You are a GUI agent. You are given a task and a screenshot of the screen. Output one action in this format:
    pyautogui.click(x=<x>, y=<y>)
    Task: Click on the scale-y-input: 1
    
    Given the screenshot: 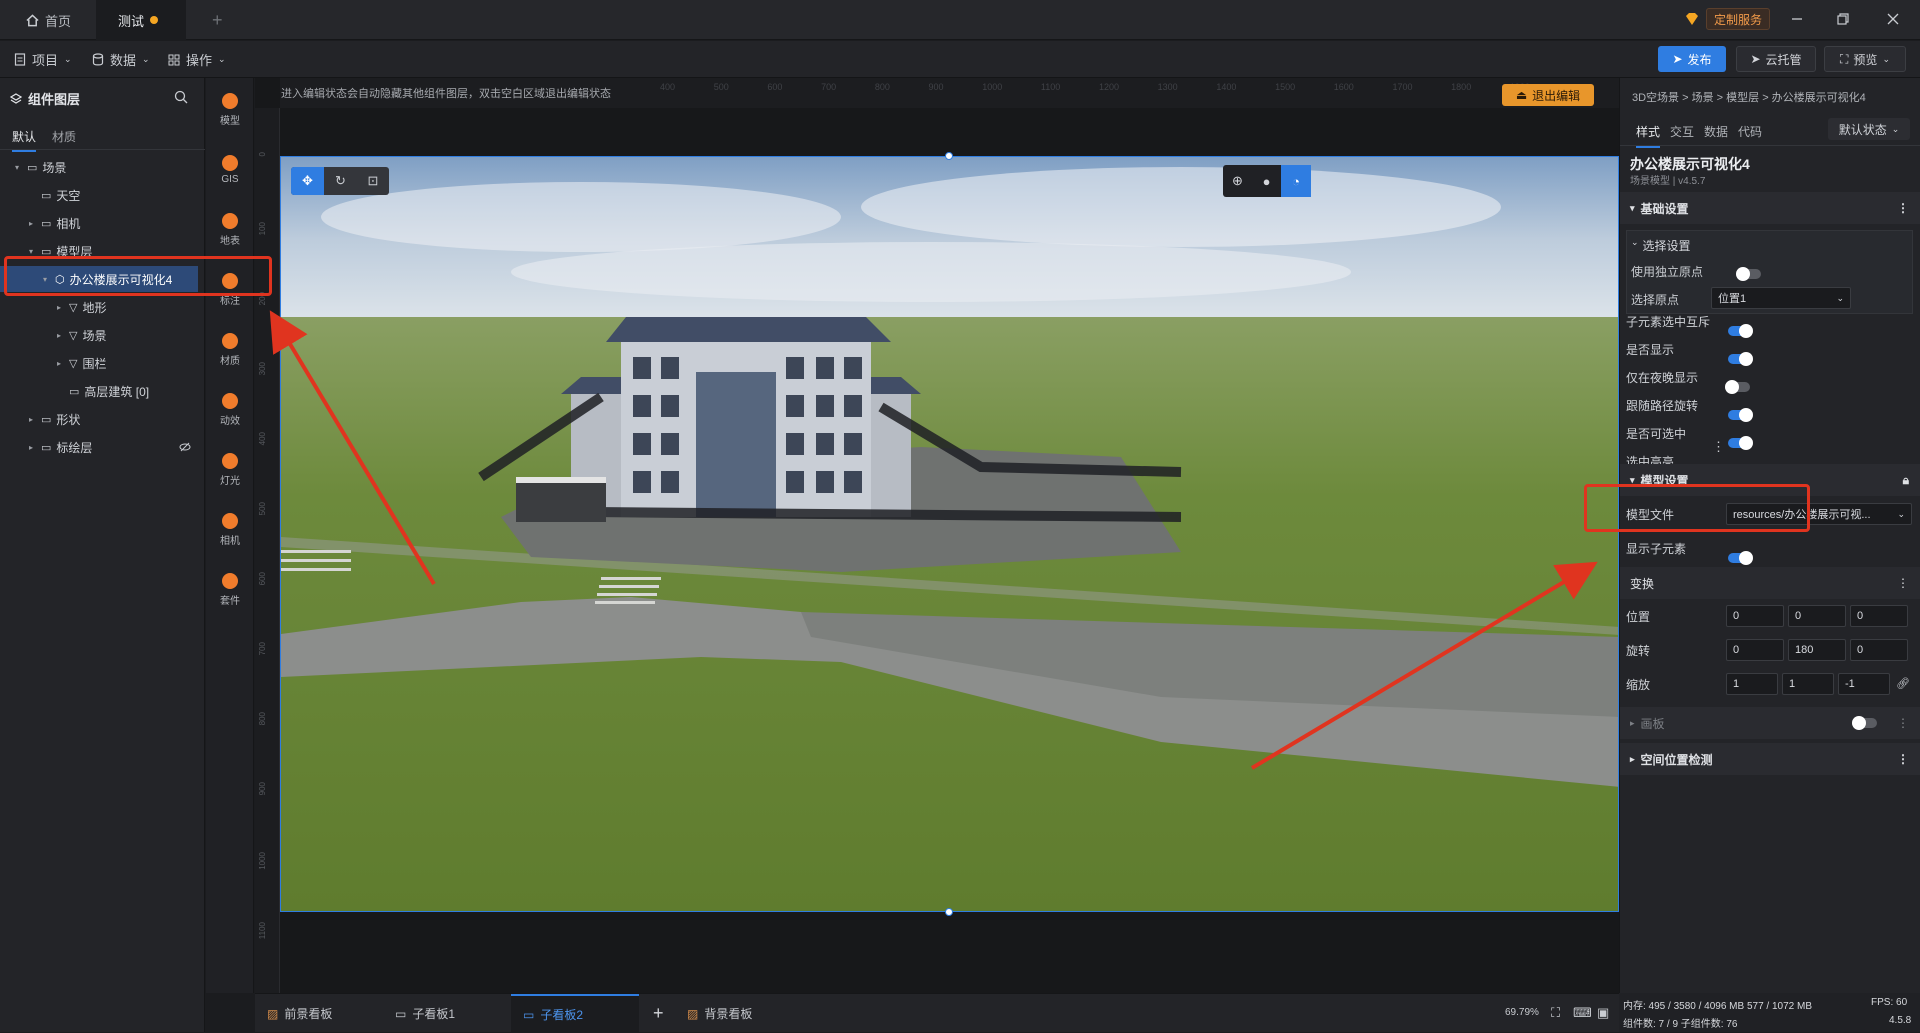 What is the action you would take?
    pyautogui.click(x=1808, y=684)
    